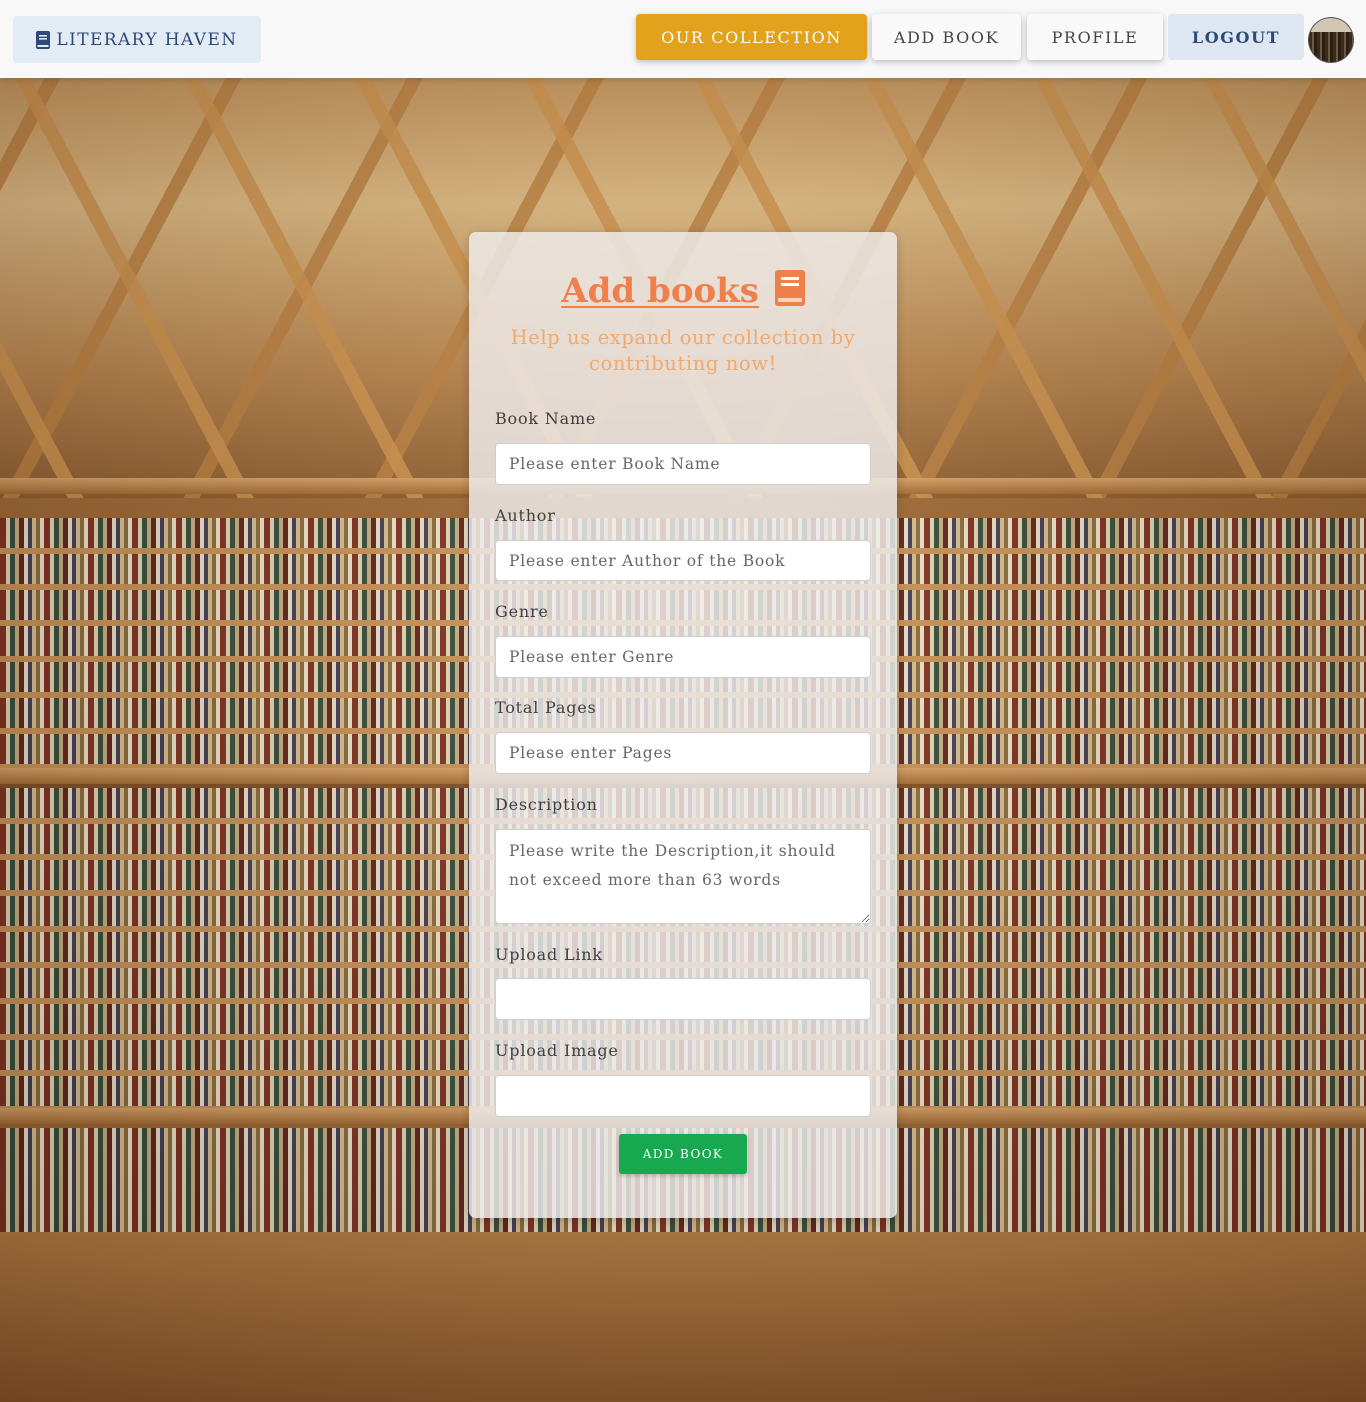 This screenshot has height=1402, width=1366. Describe the element at coordinates (683, 876) in the screenshot. I see `description-textarea` at that location.